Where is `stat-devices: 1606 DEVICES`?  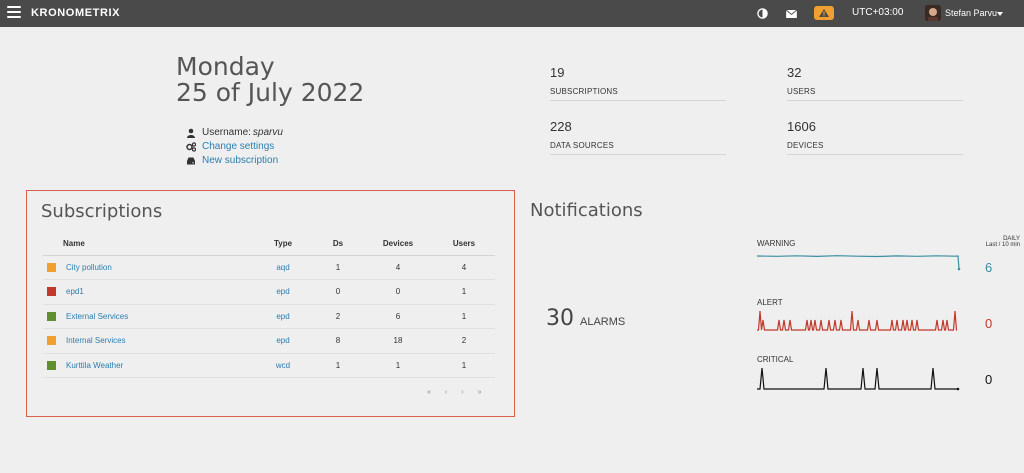
stat-devices: 1606 DEVICES is located at coordinates (875, 137).